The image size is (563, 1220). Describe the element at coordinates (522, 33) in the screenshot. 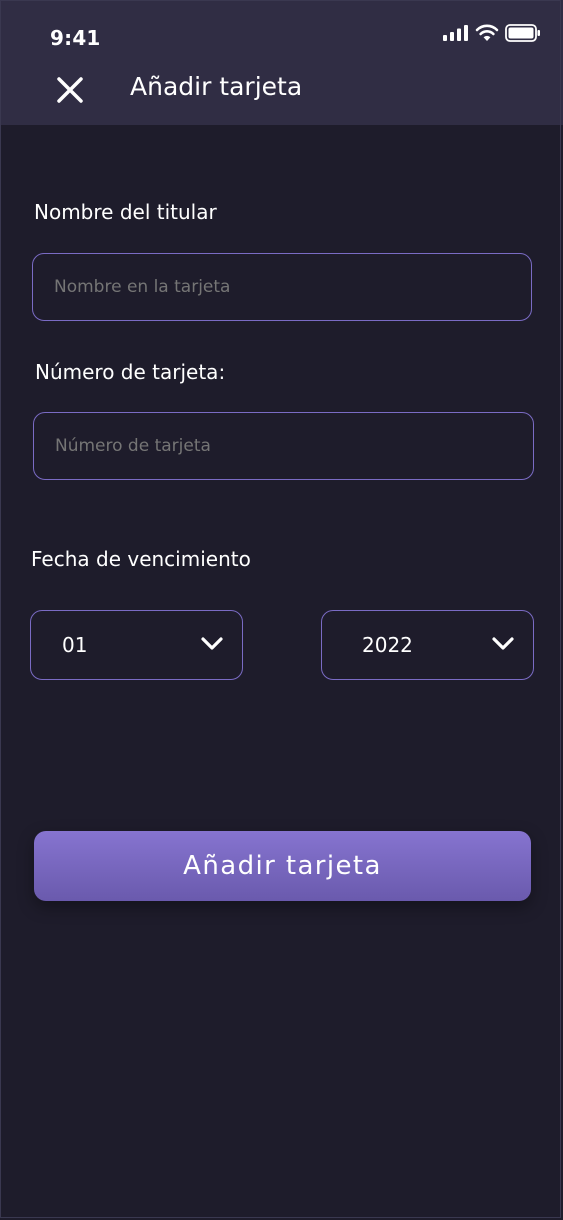

I see `battery-icon` at that location.